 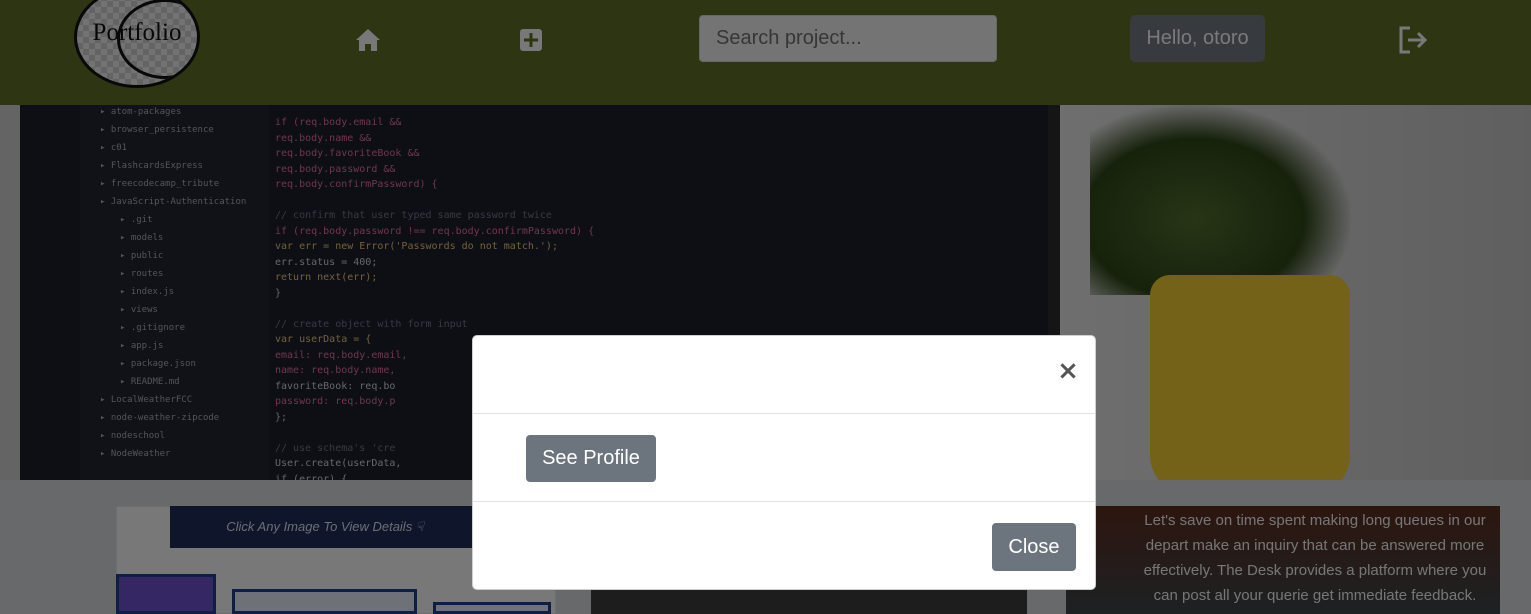 I want to click on modal-header: ×, so click(x=784, y=375).